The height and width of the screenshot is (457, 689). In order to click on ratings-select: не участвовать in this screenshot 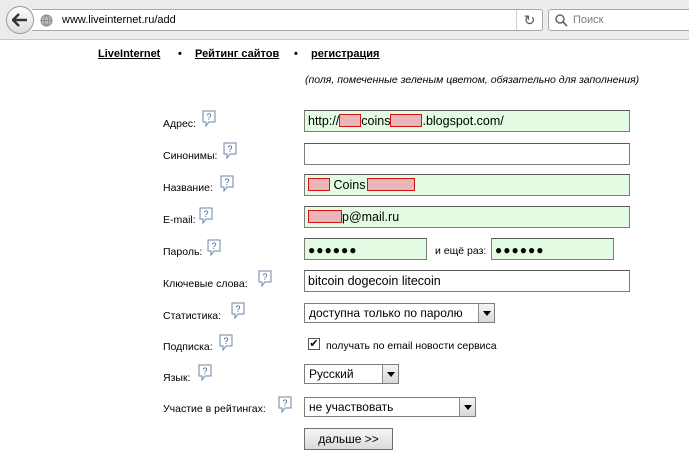, I will do `click(390, 407)`.